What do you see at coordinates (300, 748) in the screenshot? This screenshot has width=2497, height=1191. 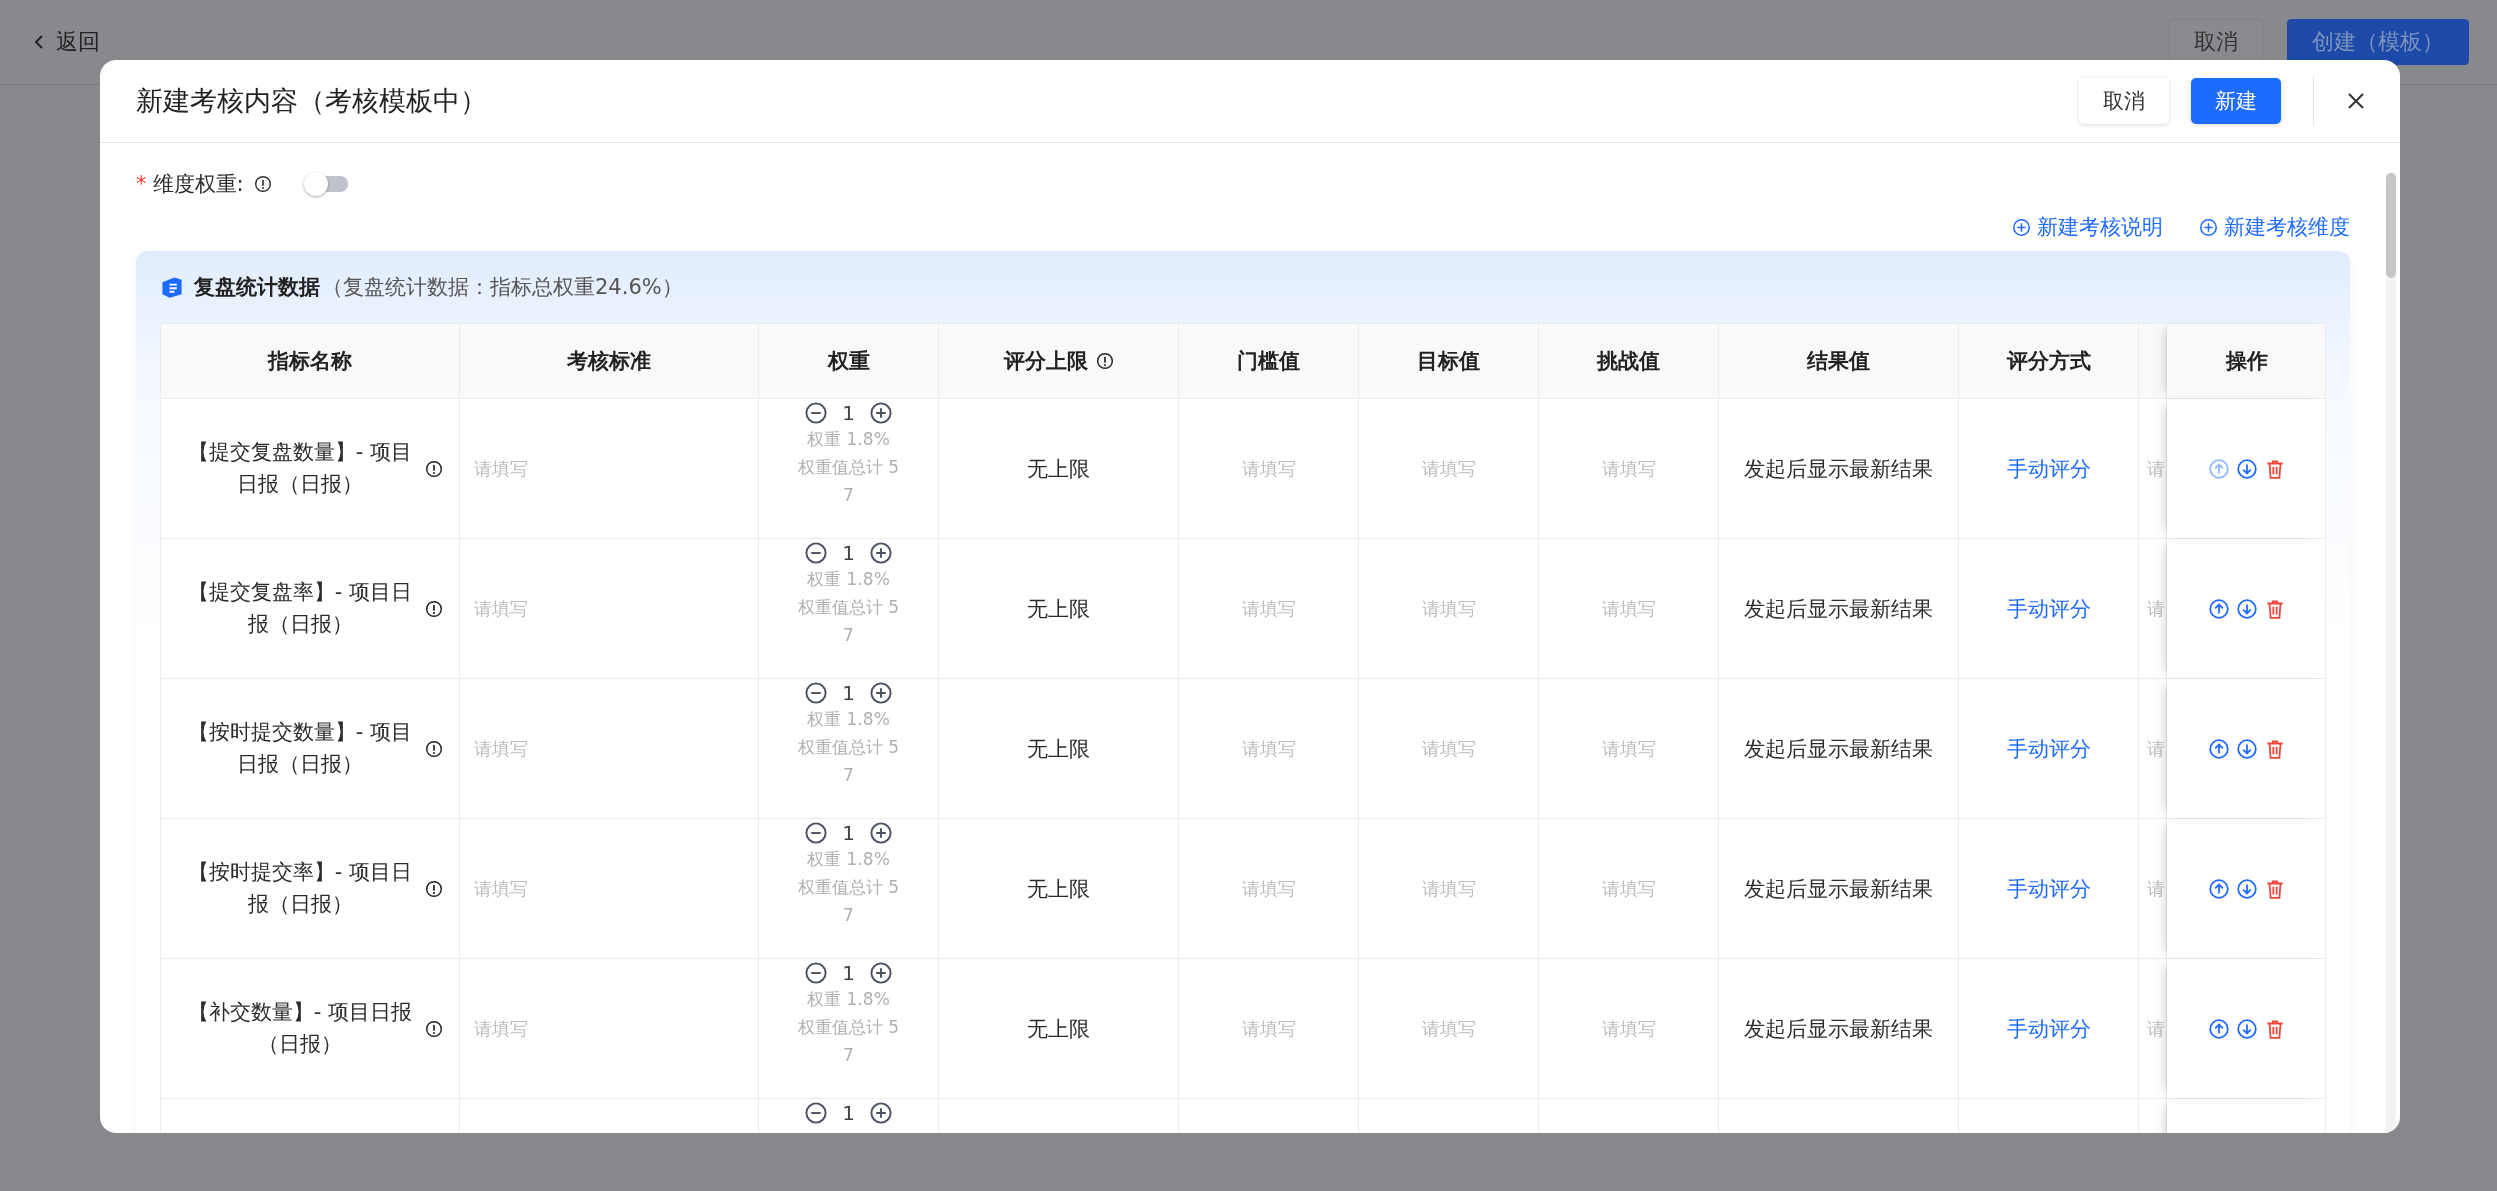 I see `table-cell-text: 【按时提交数量】- 项目日报（日报）` at bounding box center [300, 748].